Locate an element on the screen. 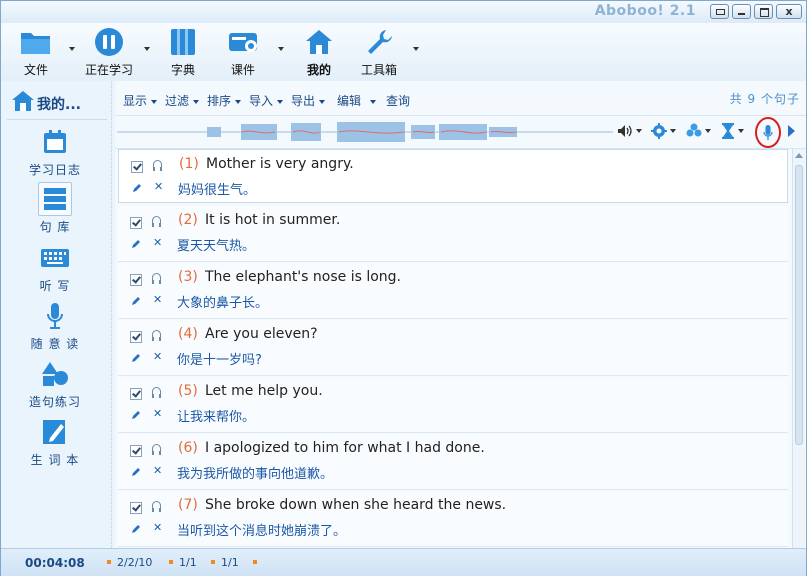  menu-export: 导出 is located at coordinates (308, 100).